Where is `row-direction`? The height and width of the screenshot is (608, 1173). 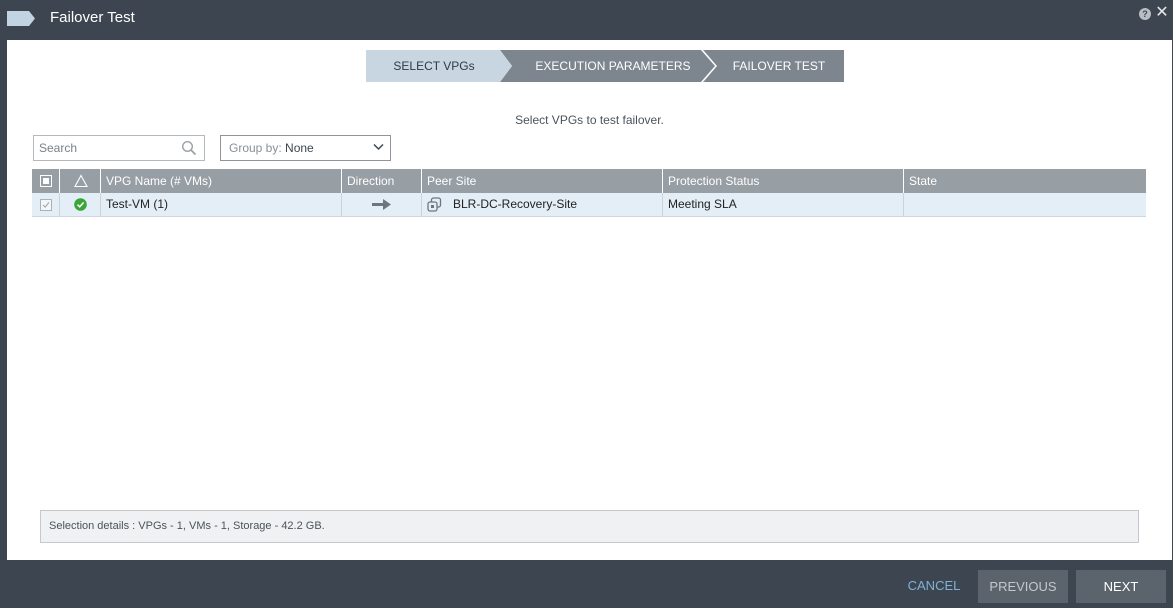 row-direction is located at coordinates (382, 205).